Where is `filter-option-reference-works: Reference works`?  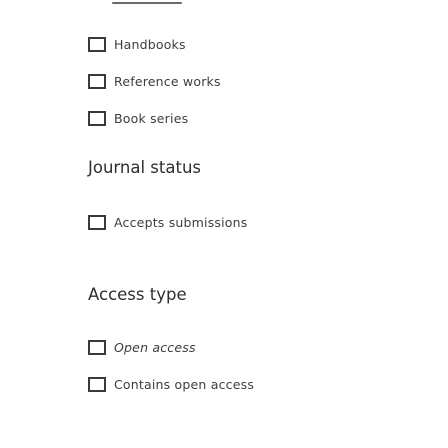 filter-option-reference-works: Reference works is located at coordinates (154, 81).